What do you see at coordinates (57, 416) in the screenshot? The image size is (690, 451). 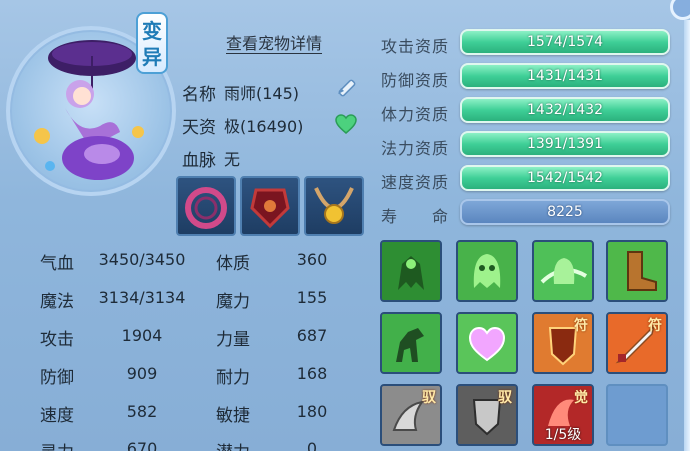 I see `stat-label-speed: 速度` at bounding box center [57, 416].